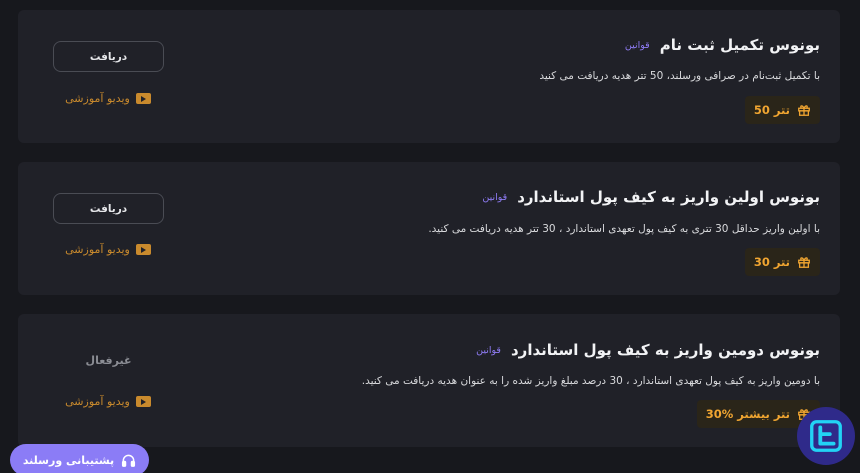 The height and width of the screenshot is (473, 860). What do you see at coordinates (771, 110) in the screenshot?
I see `reward-value: 50 تتر` at bounding box center [771, 110].